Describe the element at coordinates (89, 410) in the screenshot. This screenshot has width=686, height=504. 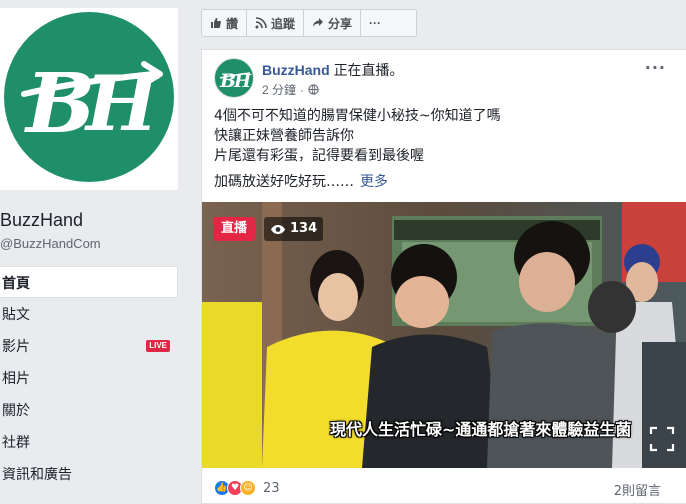
I see `nav-item-about: 關於` at that location.